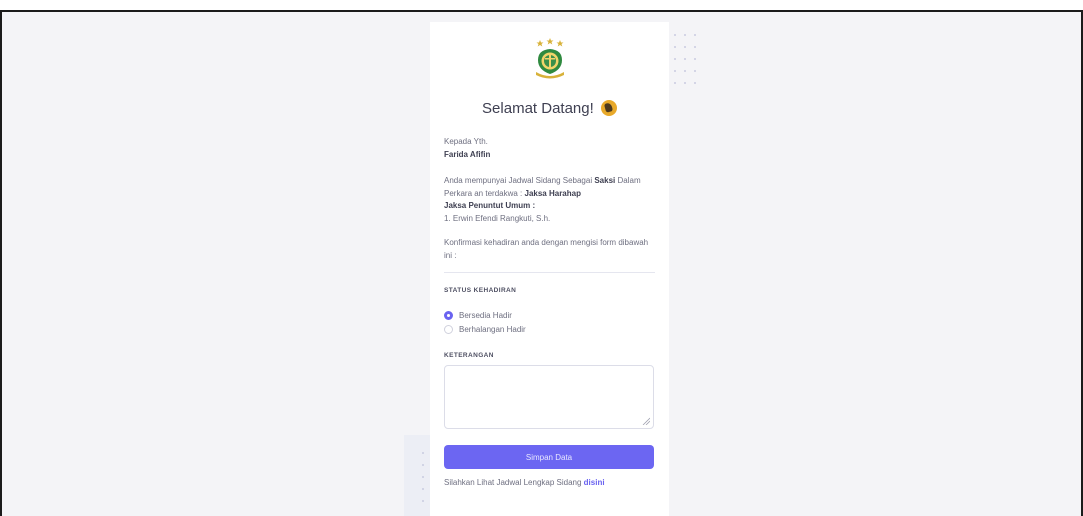 The height and width of the screenshot is (516, 1083). Describe the element at coordinates (549, 397) in the screenshot. I see `notes-textarea` at that location.